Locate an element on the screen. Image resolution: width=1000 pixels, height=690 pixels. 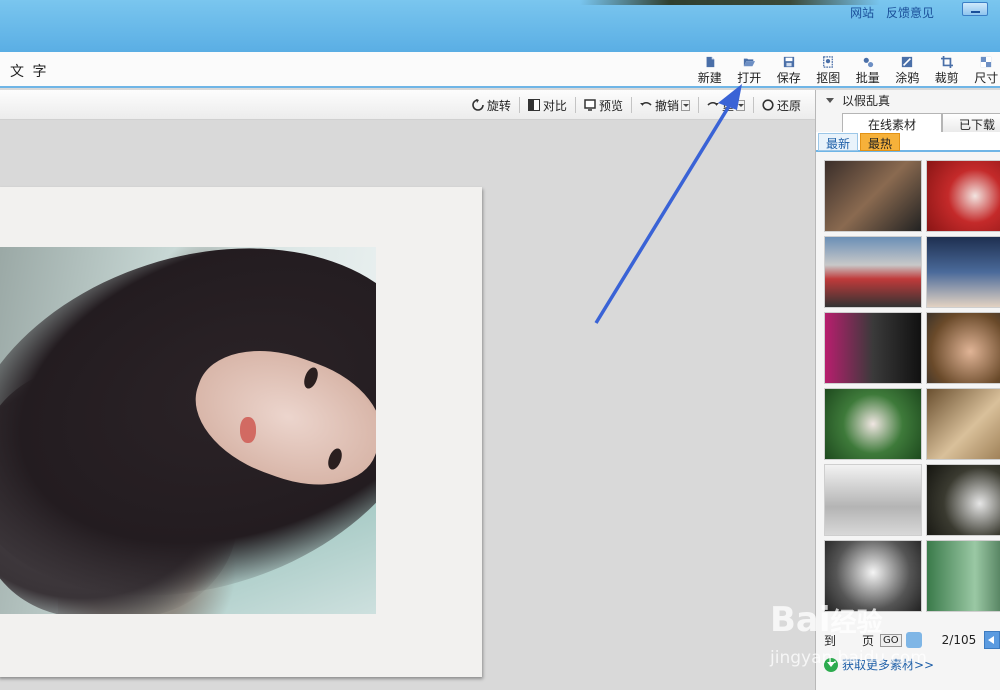
tab-online-materials: 在线素材 is located at coordinates (892, 123).